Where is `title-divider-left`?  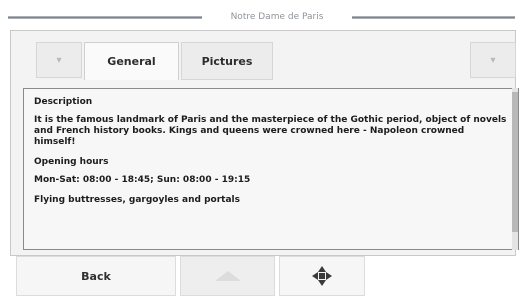
title-divider-left is located at coordinates (105, 17).